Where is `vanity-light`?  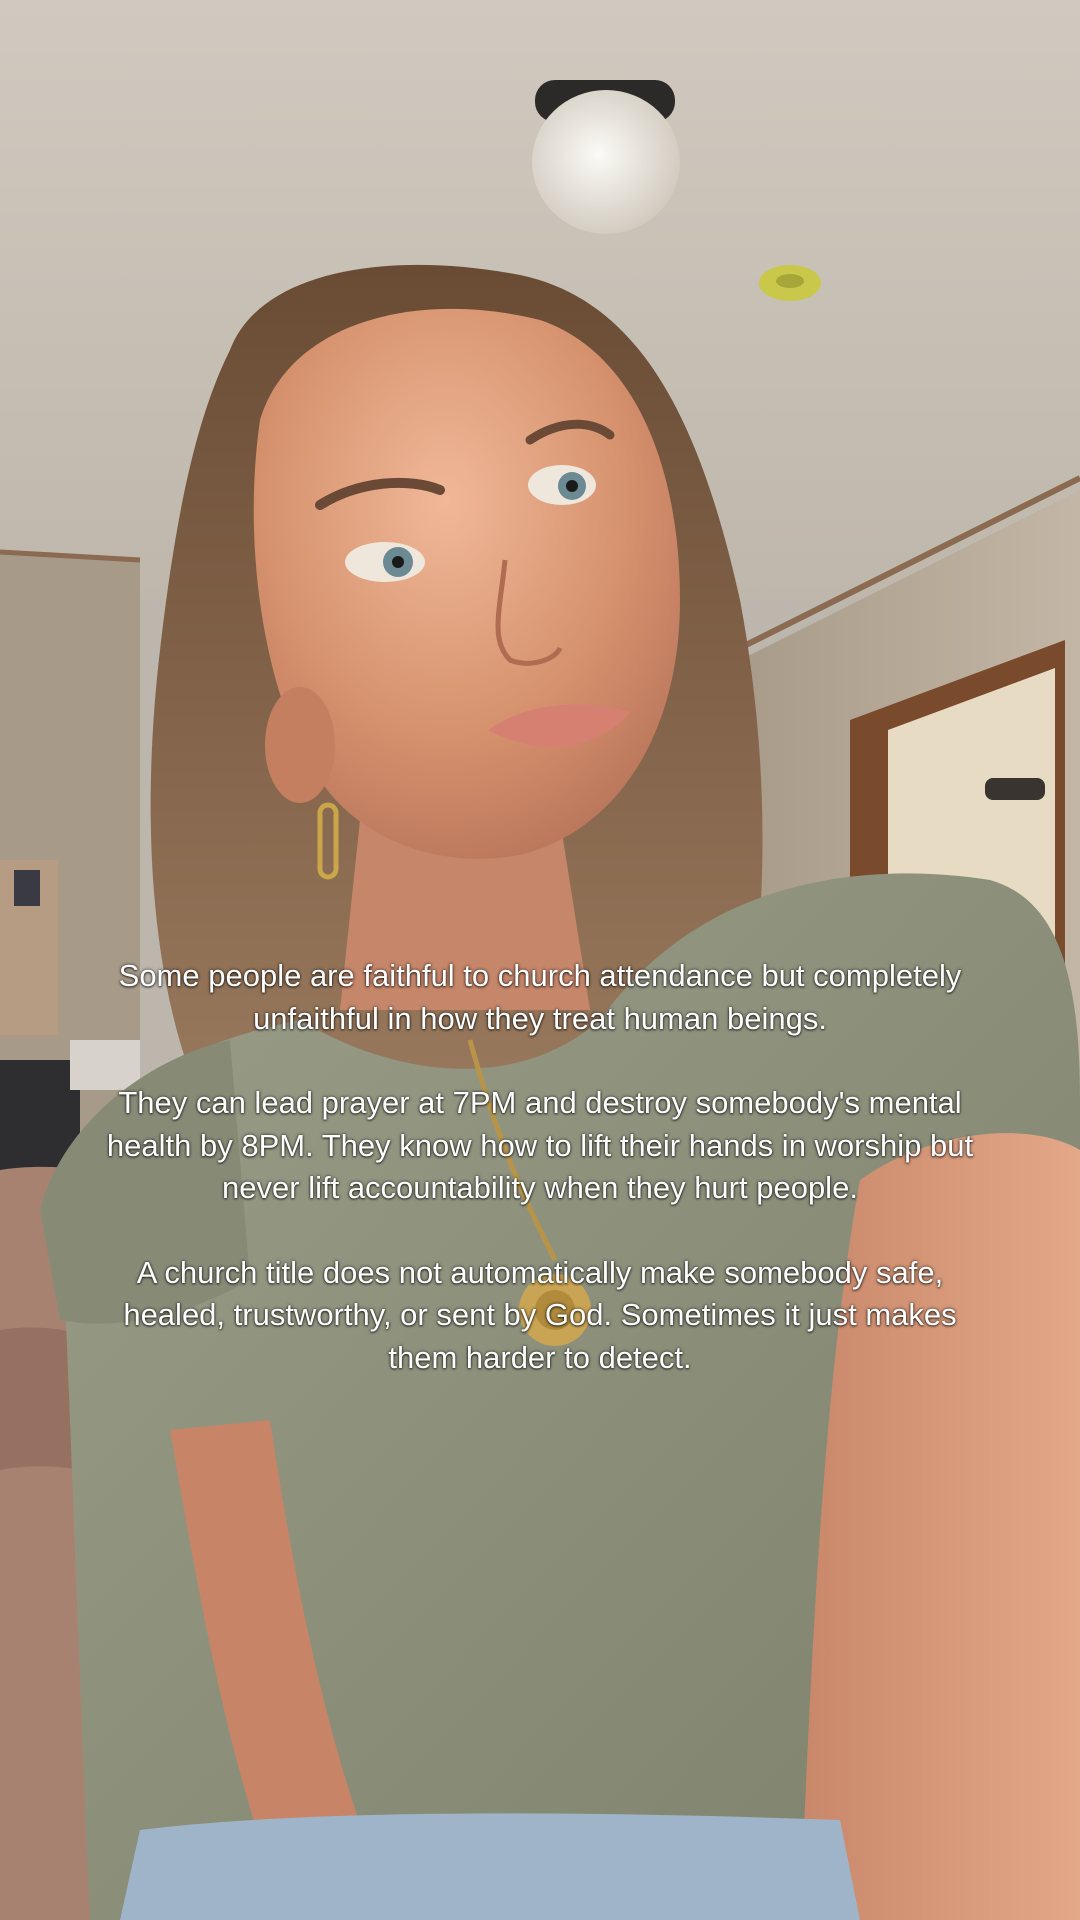
vanity-light is located at coordinates (1015, 789).